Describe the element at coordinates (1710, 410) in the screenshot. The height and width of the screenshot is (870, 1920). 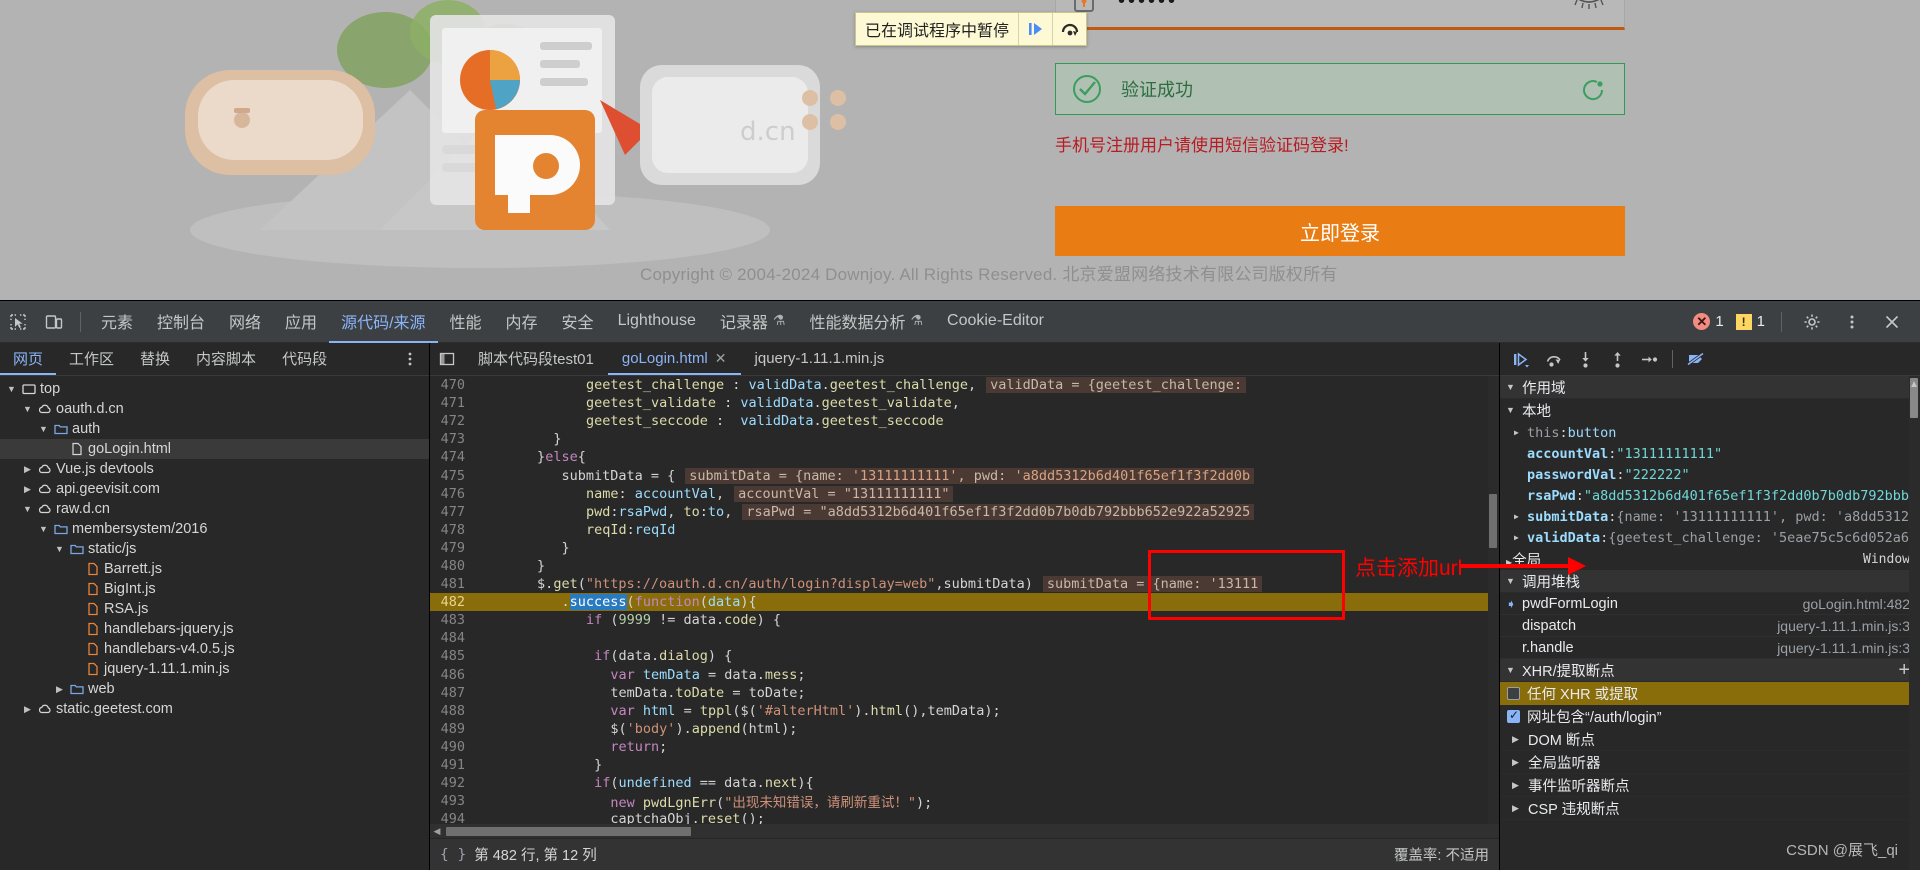
I see `scope-local-header: ▼ 本地` at that location.